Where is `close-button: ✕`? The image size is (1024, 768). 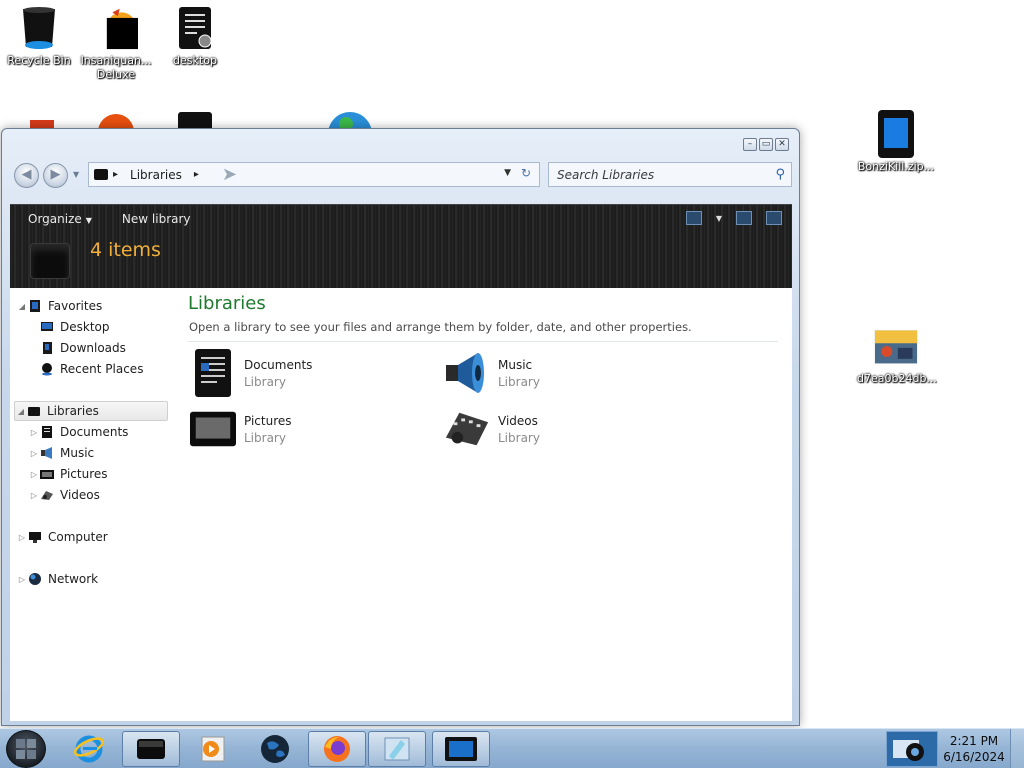 close-button: ✕ is located at coordinates (782, 144).